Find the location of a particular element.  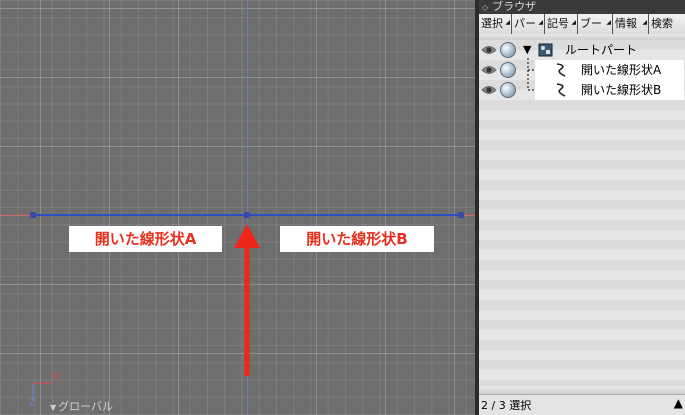

browser-status-bar: 2 / 3 選択 ▲ is located at coordinates (582, 404).